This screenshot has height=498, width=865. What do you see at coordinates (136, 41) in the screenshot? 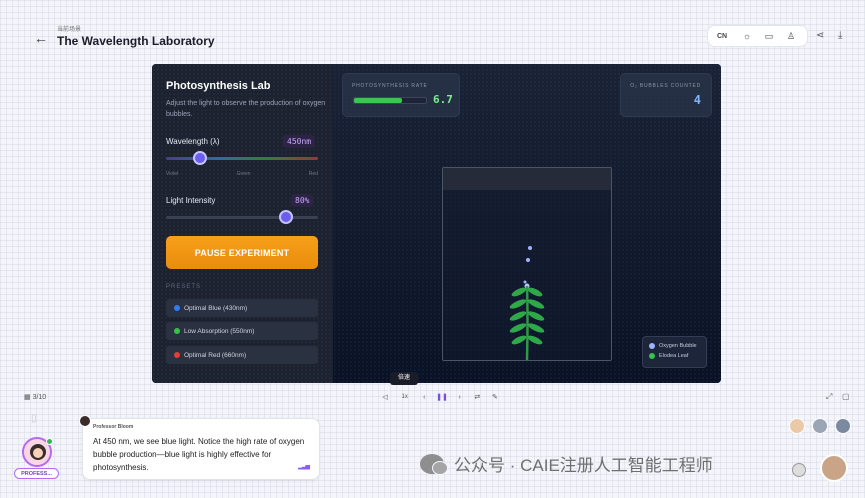
I see `page-title: The Wavelength Laboratory` at bounding box center [136, 41].